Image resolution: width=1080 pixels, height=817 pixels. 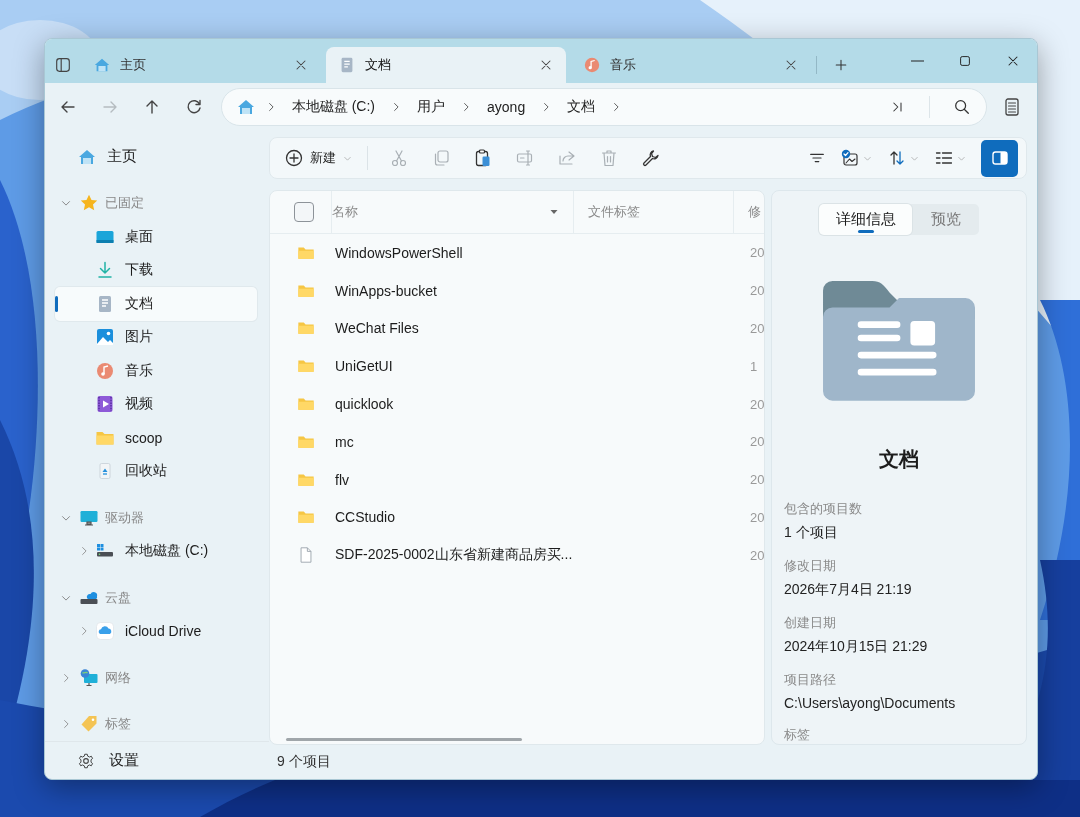 I want to click on clipboard-icon, so click(x=483, y=158).